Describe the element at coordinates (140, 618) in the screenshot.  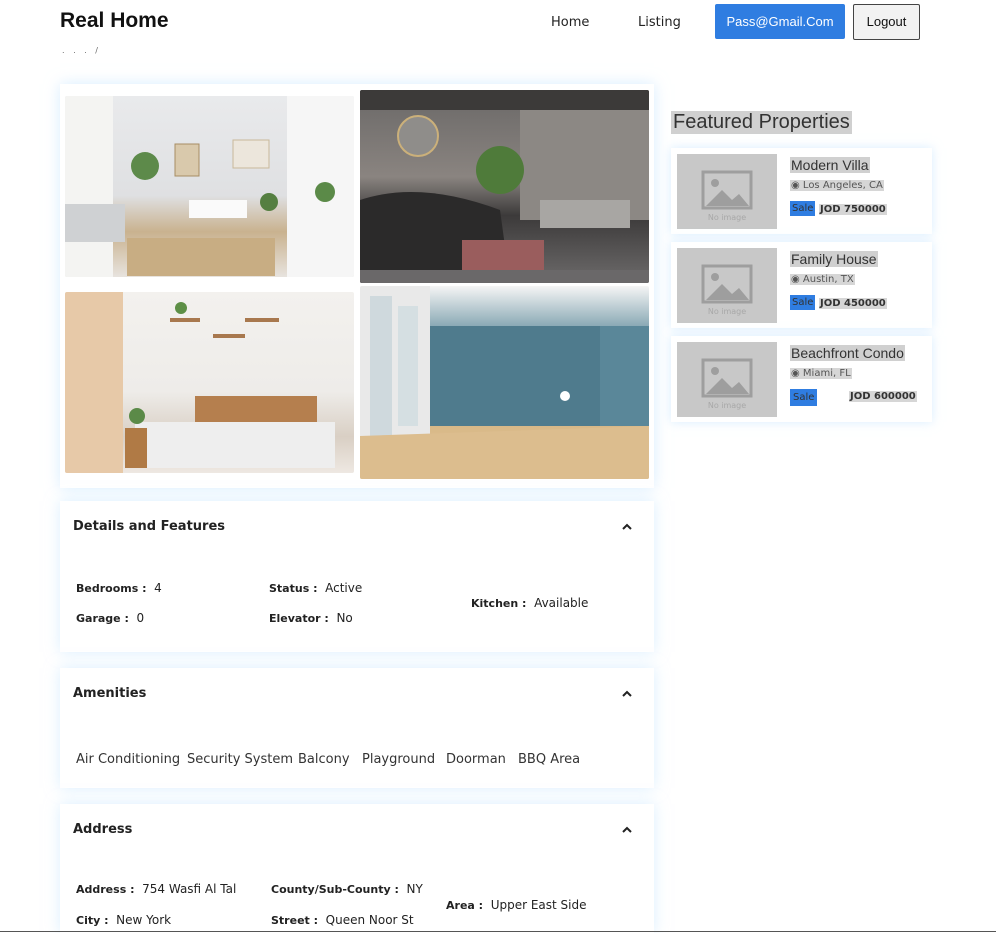
I see `garage-value: 0` at that location.